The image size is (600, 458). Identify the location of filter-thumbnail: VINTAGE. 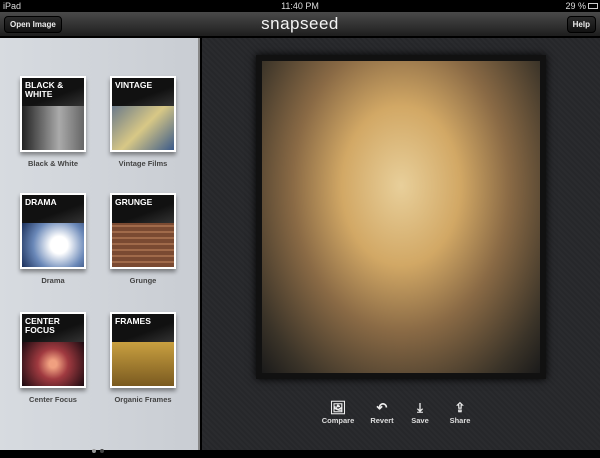
(143, 114).